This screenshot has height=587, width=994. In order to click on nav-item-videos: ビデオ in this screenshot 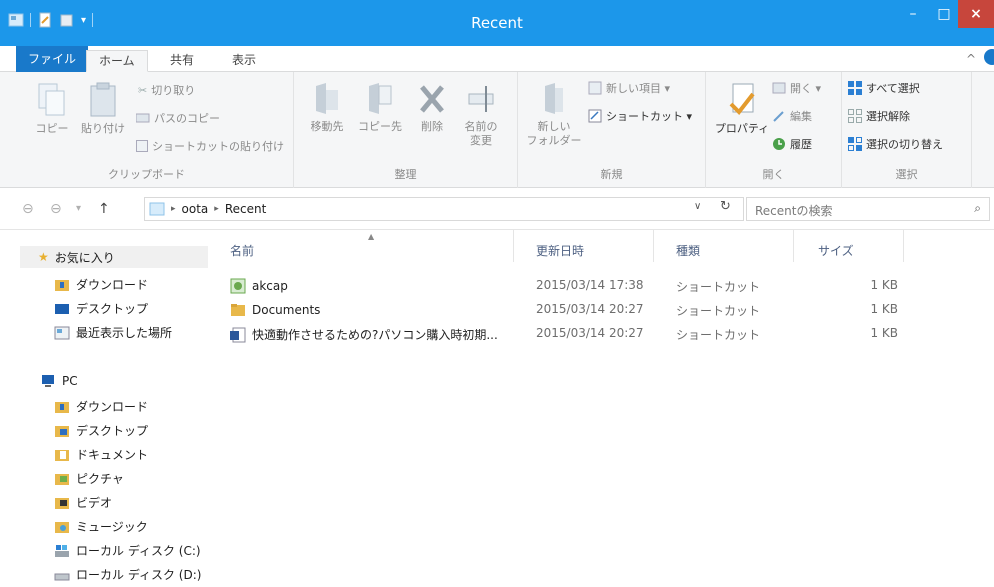, I will do `click(83, 502)`.